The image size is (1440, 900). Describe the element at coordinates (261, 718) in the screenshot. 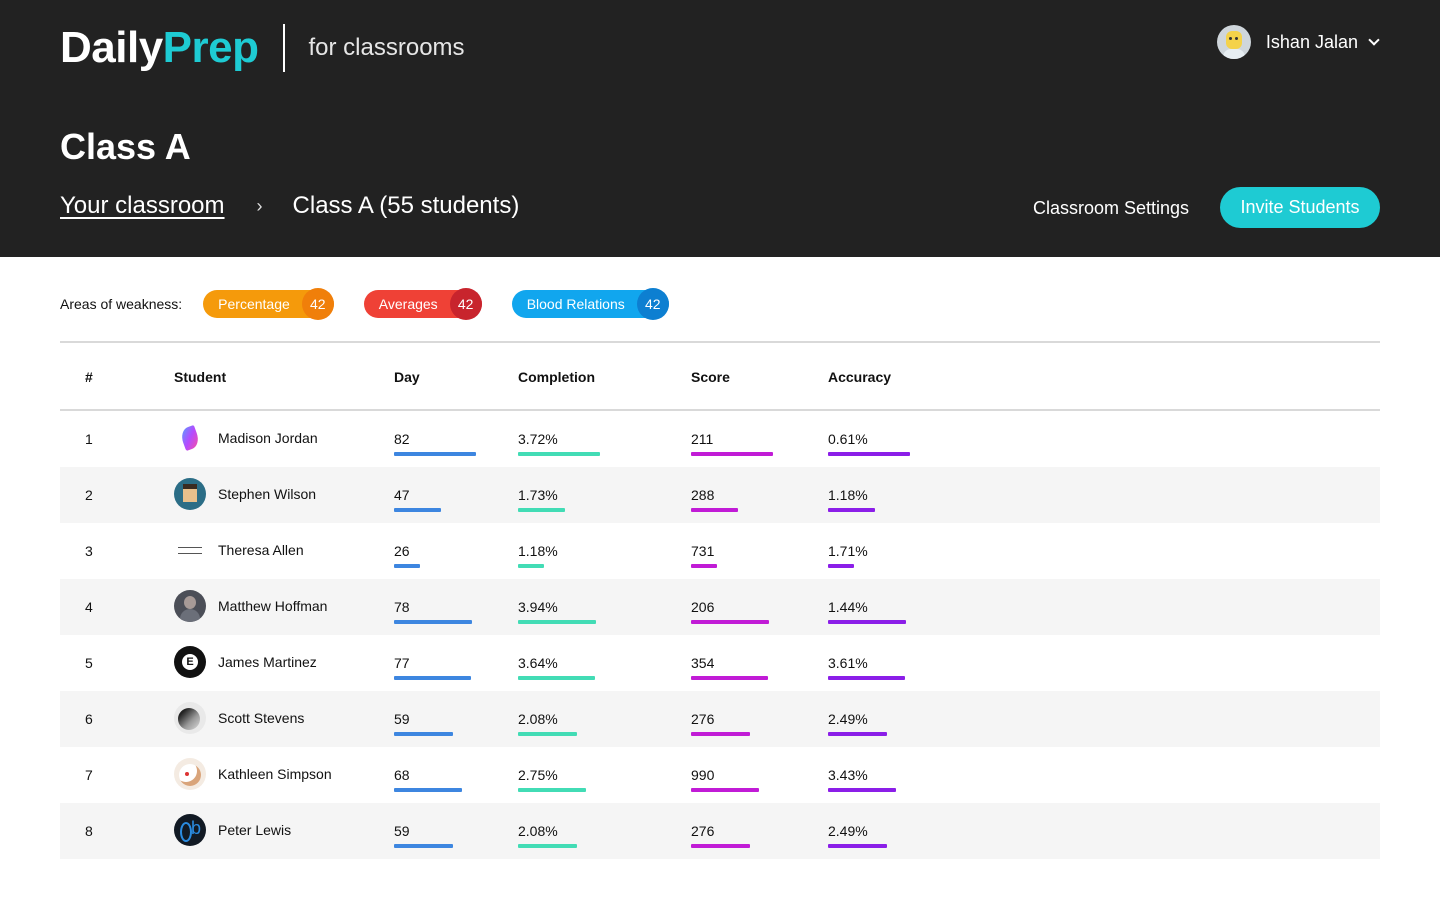

I see `student-name: Scott Stevens` at that location.